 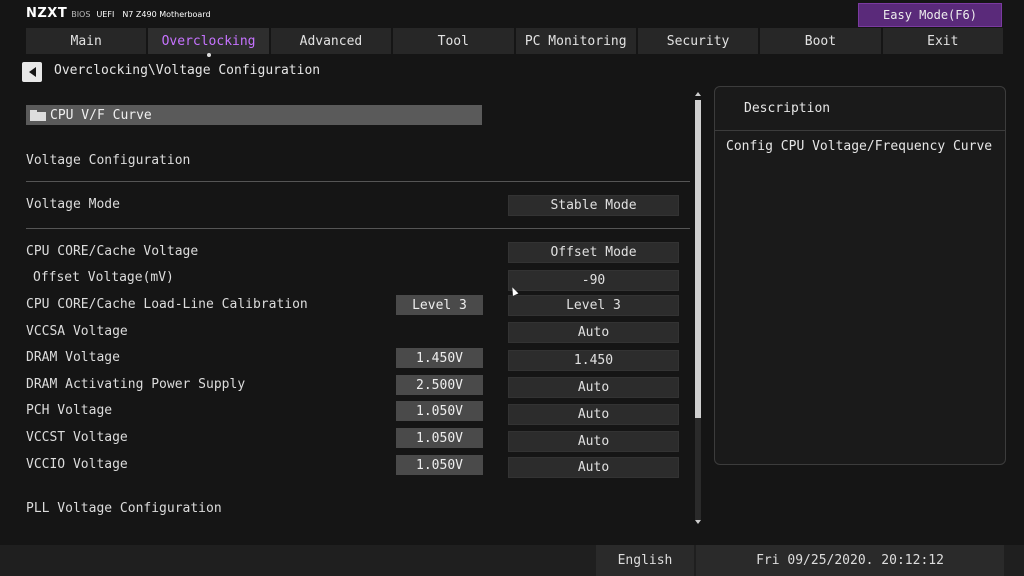 I want to click on vccio-voltage-select: Auto, so click(x=593, y=467).